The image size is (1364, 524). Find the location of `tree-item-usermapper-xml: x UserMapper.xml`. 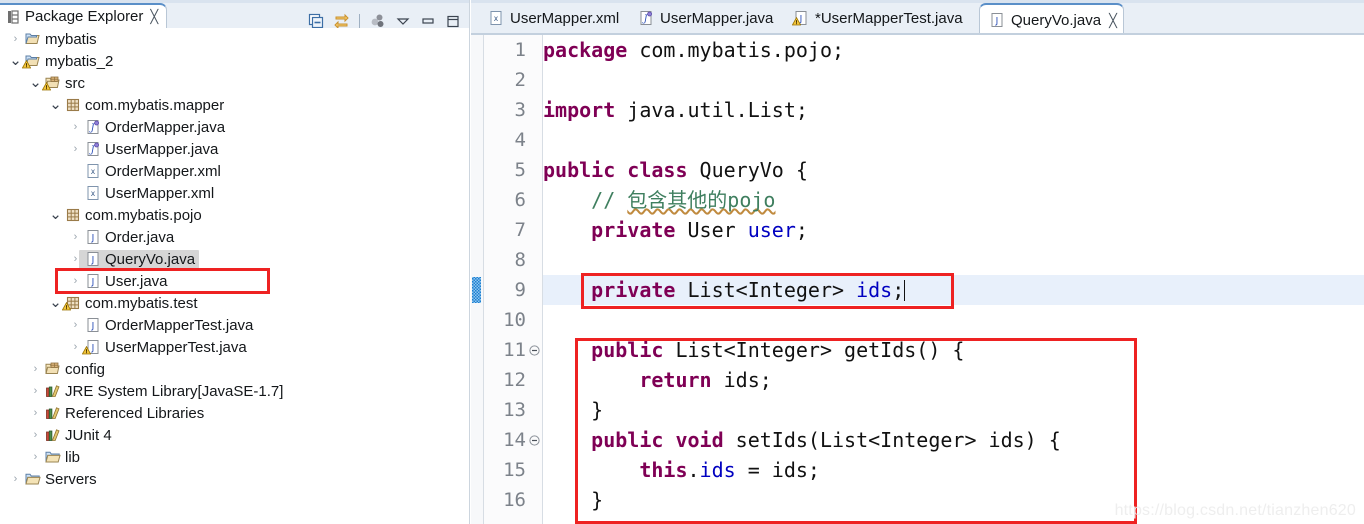

tree-item-usermapper-xml: x UserMapper.xml is located at coordinates (235, 193).